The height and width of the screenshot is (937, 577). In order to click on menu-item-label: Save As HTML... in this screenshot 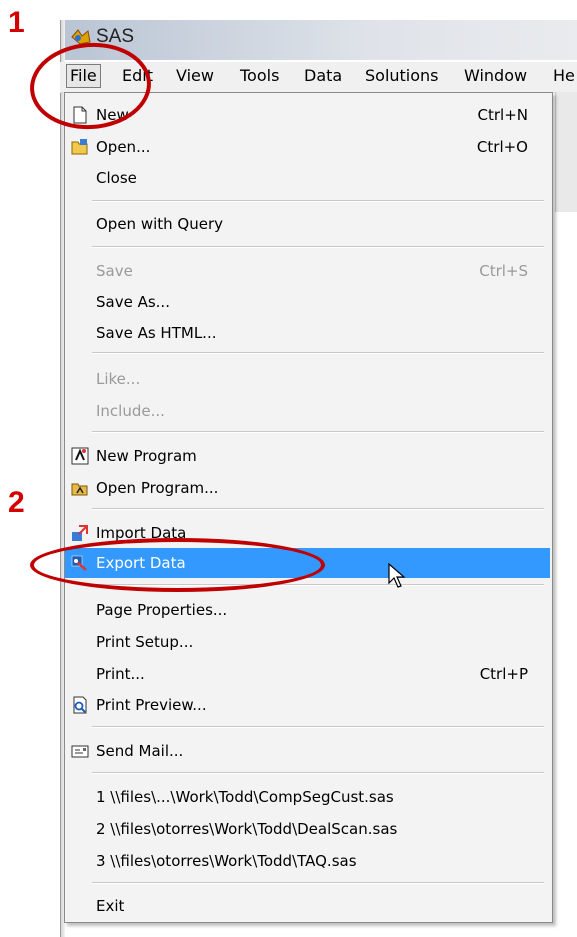, I will do `click(156, 333)`.